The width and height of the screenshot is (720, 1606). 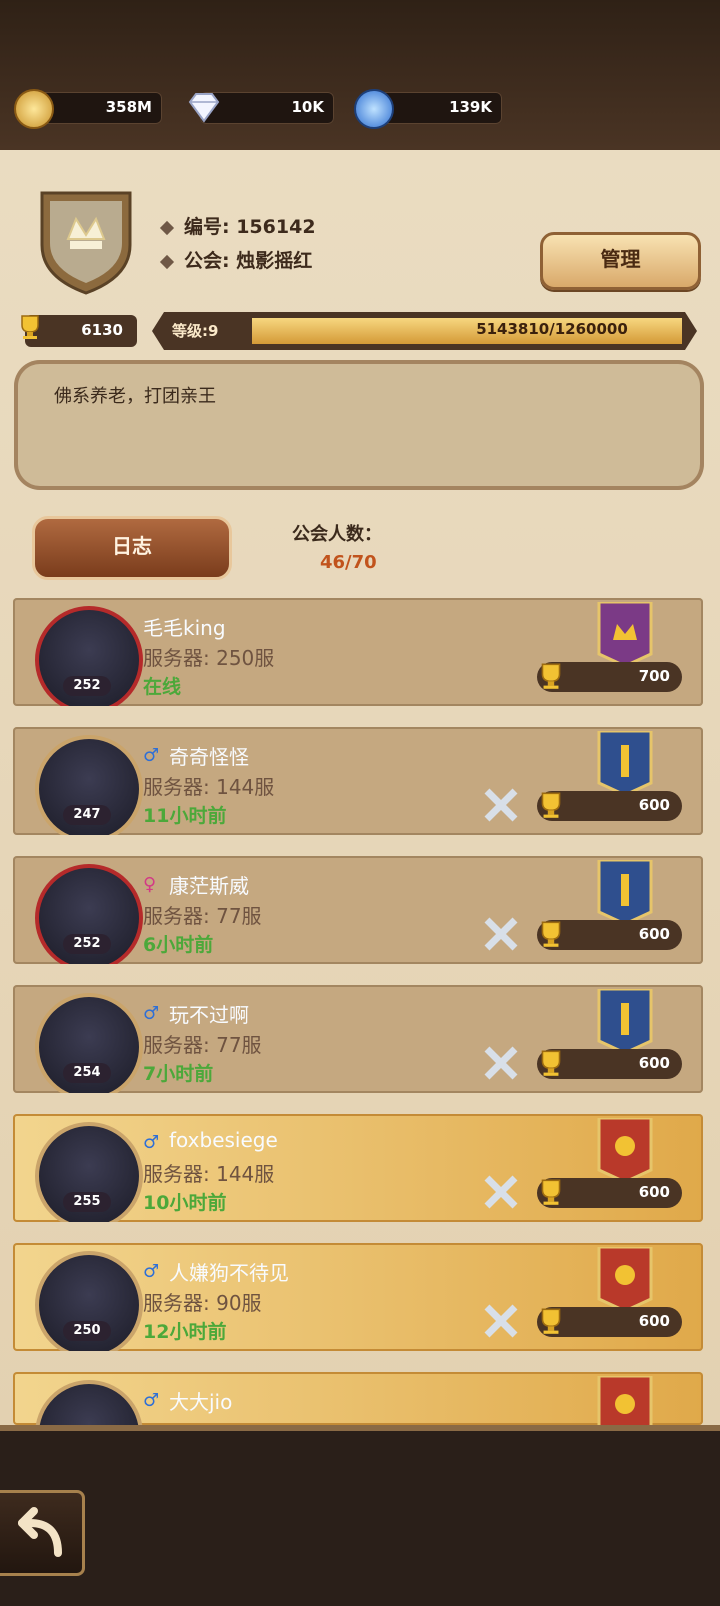 What do you see at coordinates (358, 1168) in the screenshot?
I see `member-row: 255 ♂ foxbesiege 服务器: 144服 10小时前 600` at bounding box center [358, 1168].